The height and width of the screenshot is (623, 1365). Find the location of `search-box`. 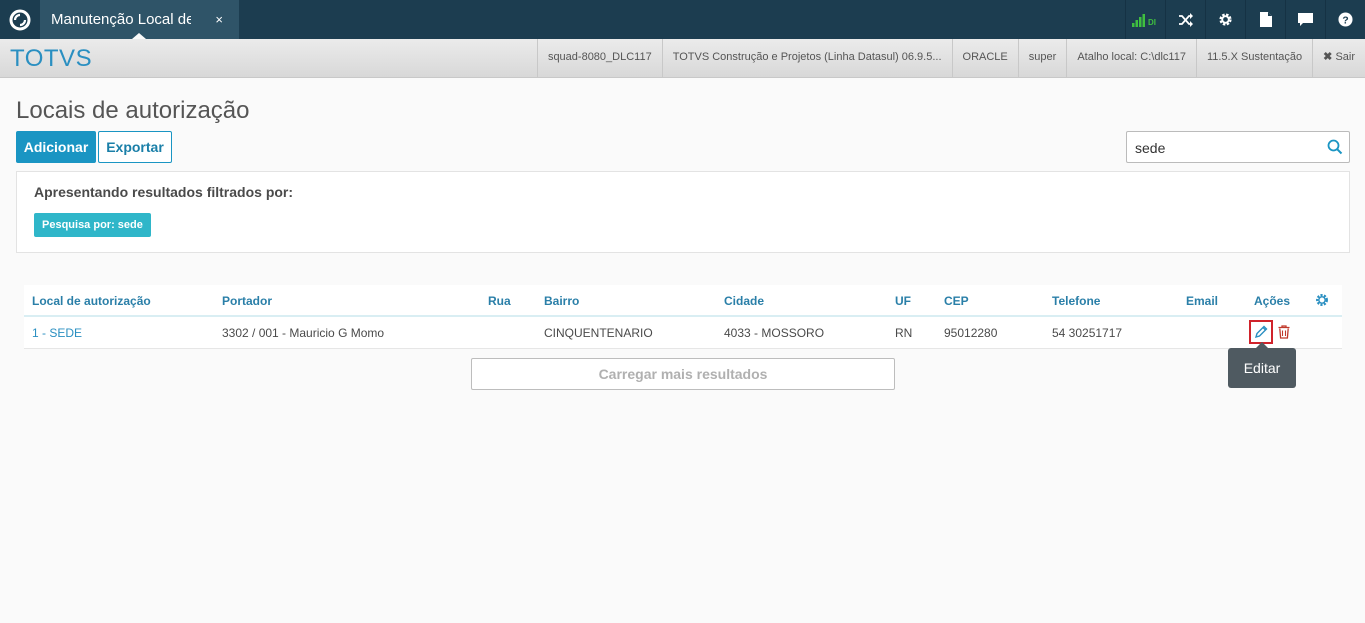

search-box is located at coordinates (1238, 147).